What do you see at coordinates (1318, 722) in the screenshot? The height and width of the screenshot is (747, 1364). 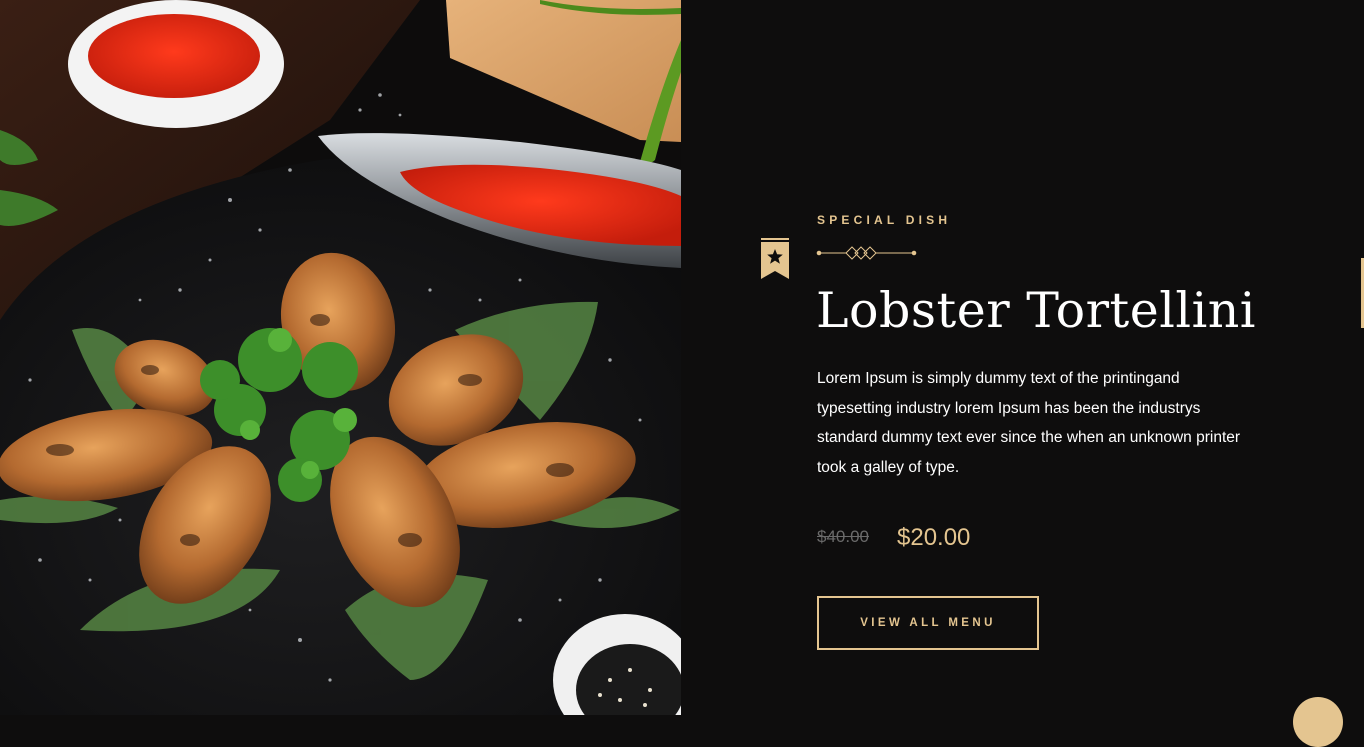 I see `back-to-top-button` at bounding box center [1318, 722].